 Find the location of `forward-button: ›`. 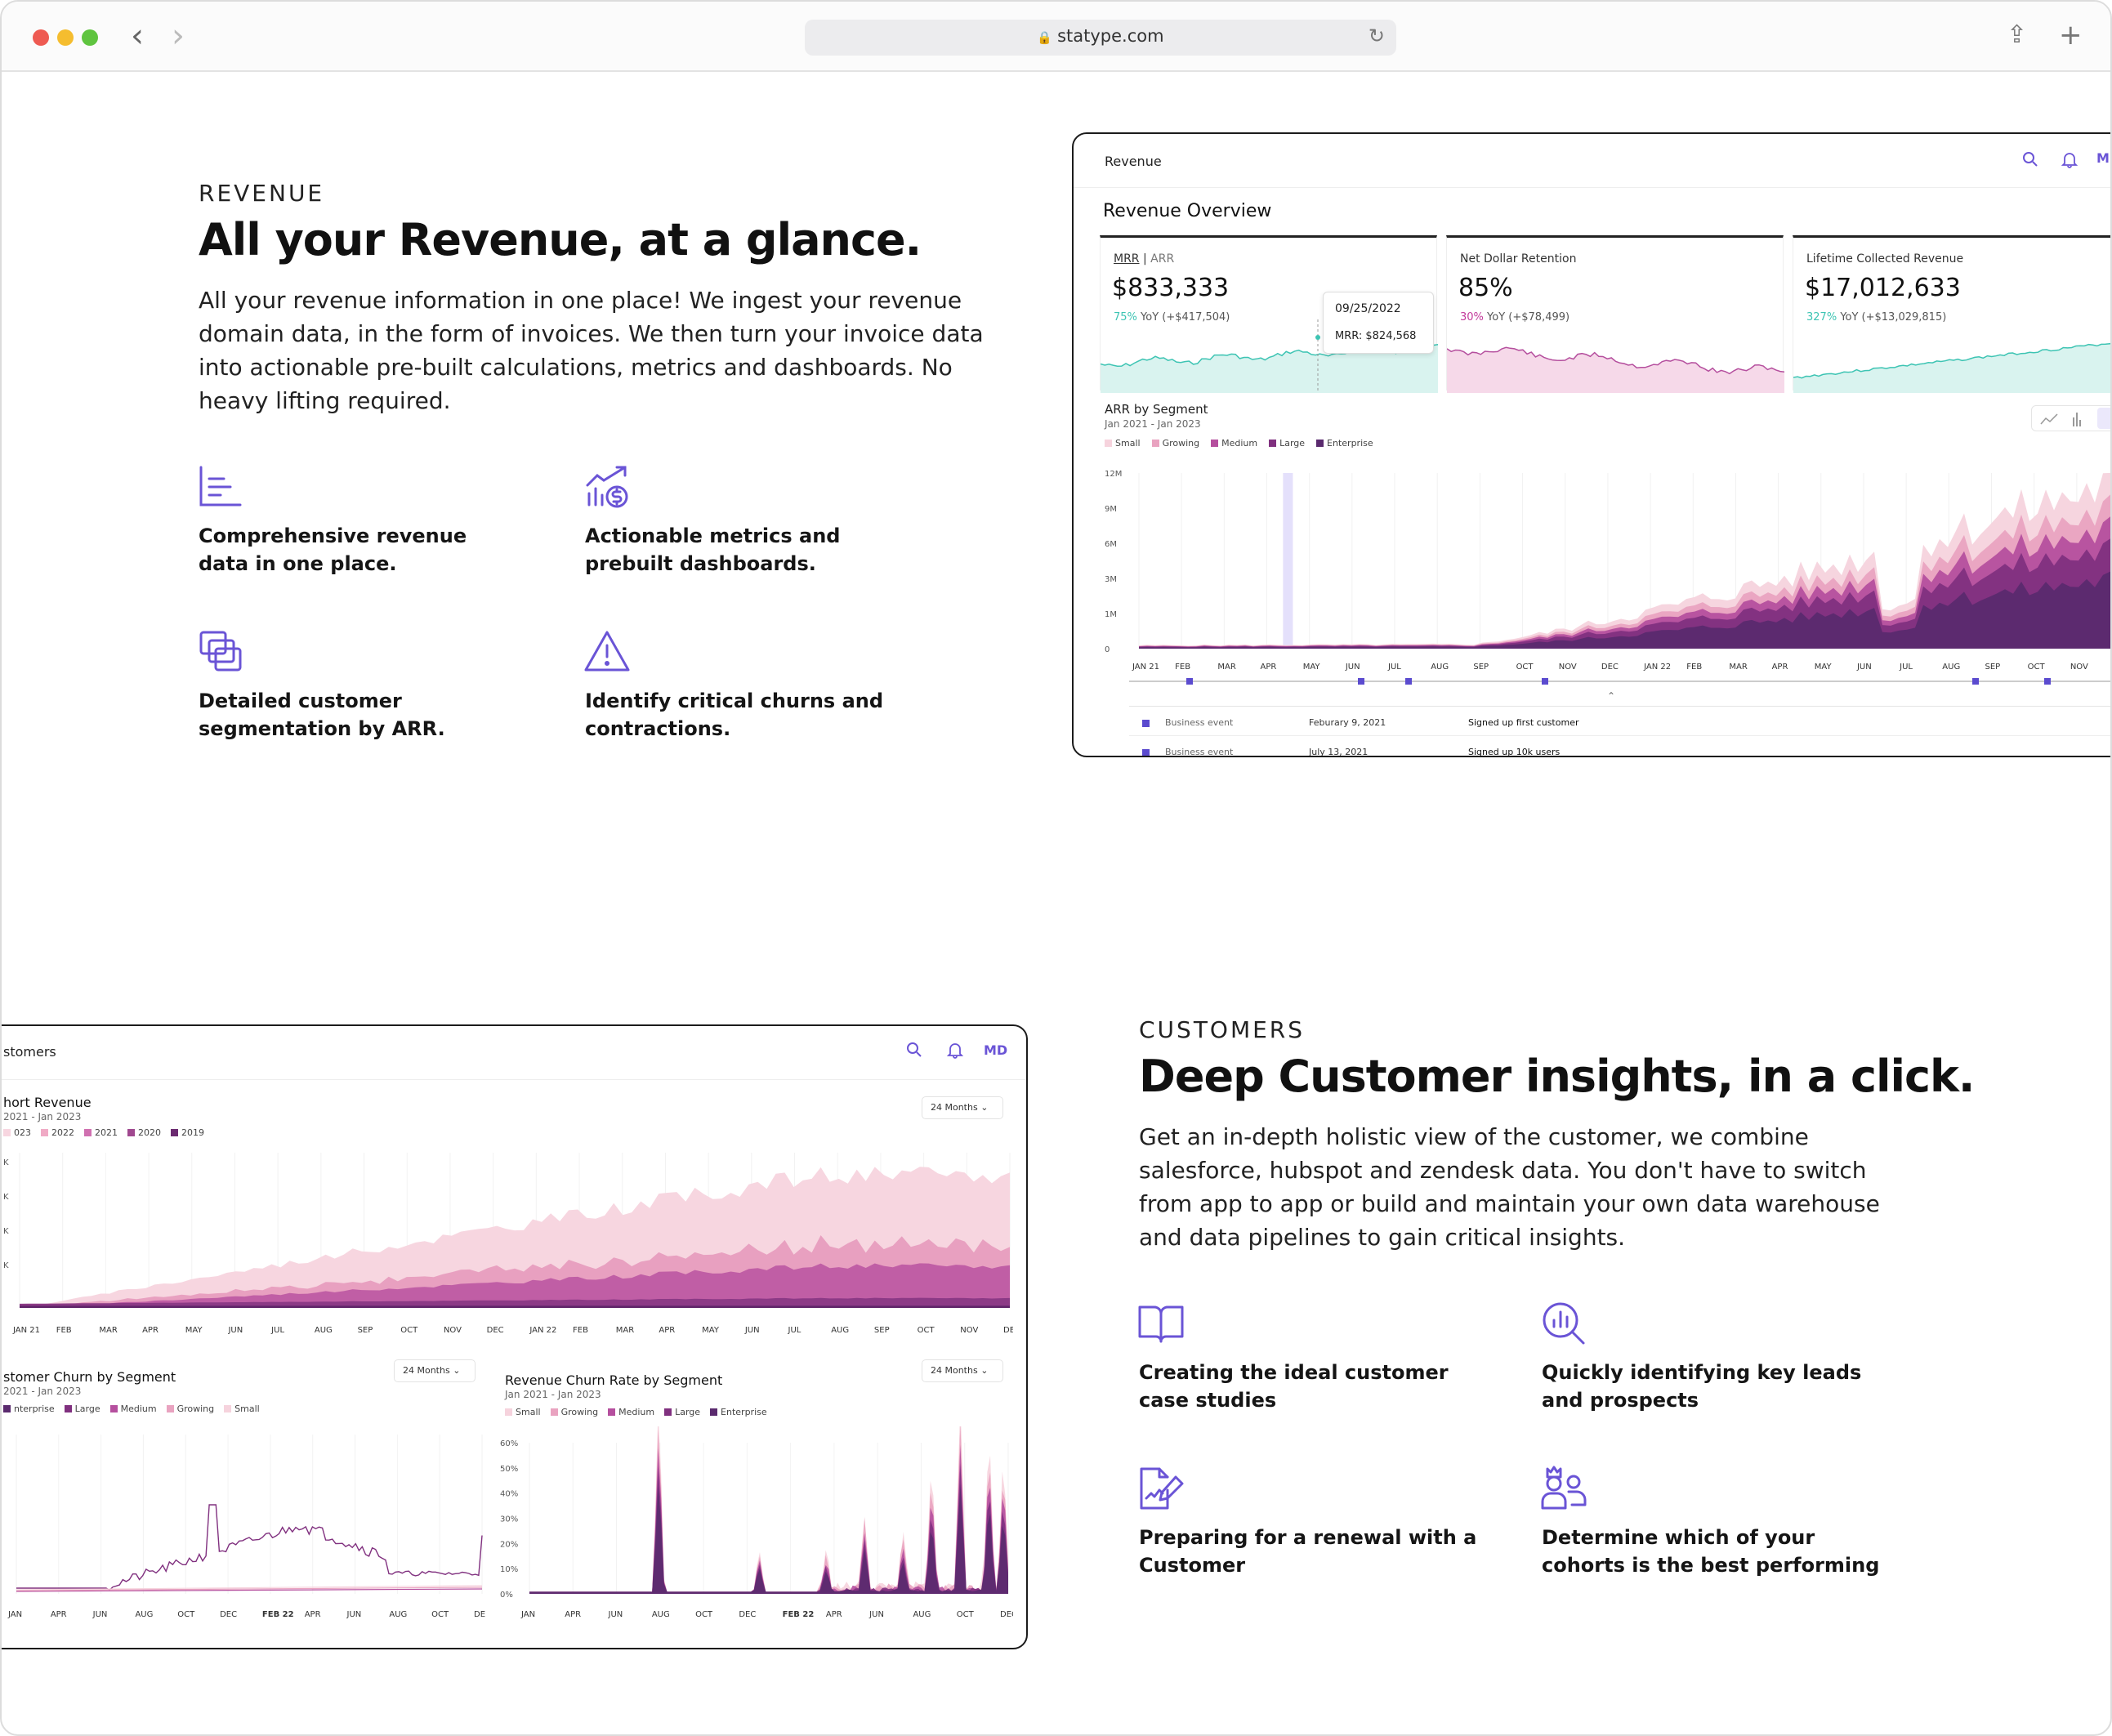

forward-button: › is located at coordinates (178, 36).